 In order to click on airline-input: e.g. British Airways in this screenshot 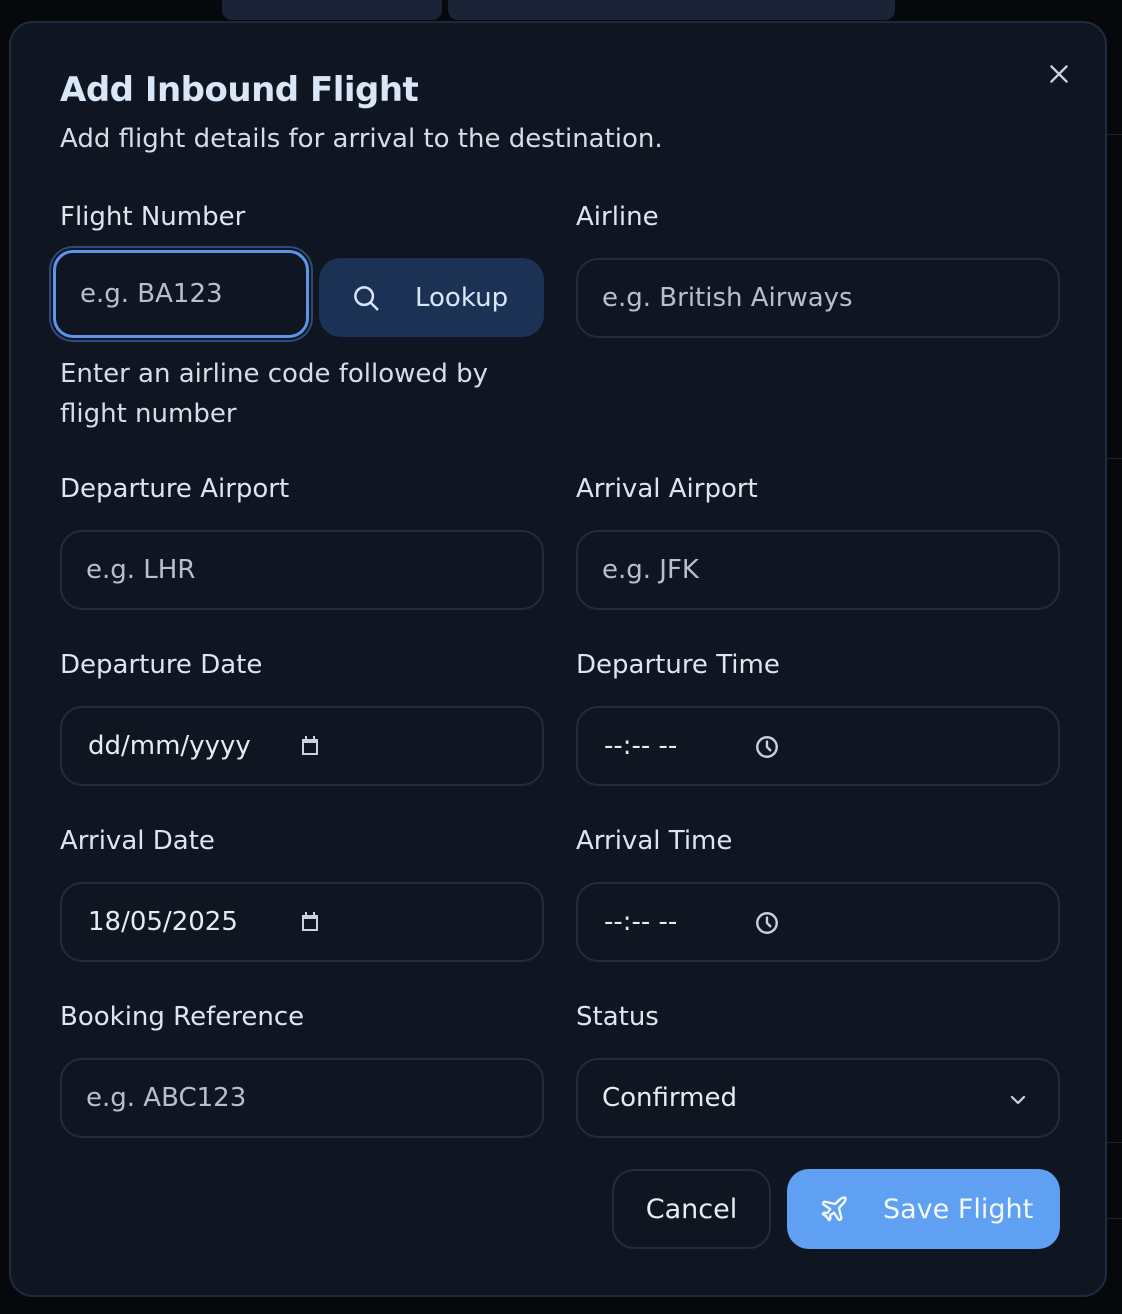, I will do `click(818, 298)`.